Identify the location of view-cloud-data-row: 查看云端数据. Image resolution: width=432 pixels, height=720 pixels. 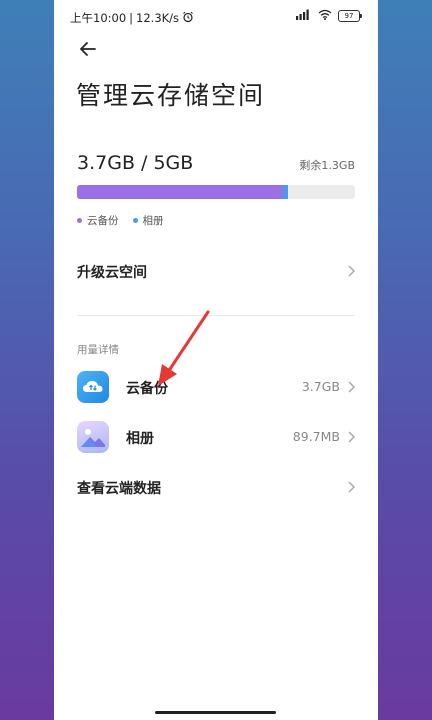
(216, 487).